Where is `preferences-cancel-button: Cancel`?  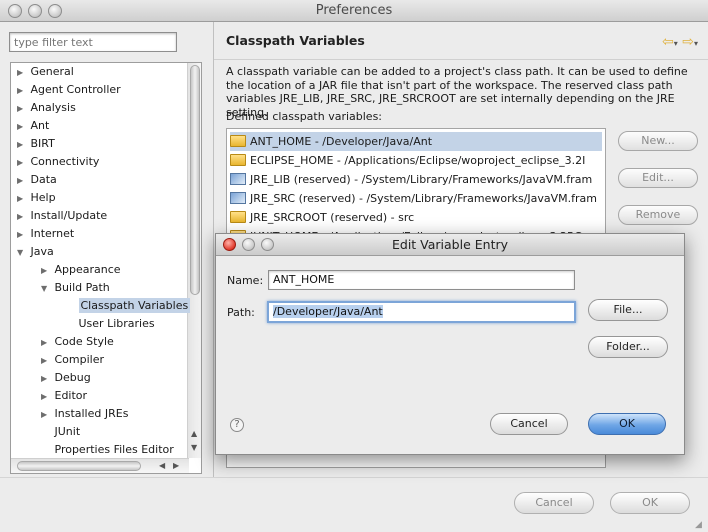 preferences-cancel-button: Cancel is located at coordinates (554, 503).